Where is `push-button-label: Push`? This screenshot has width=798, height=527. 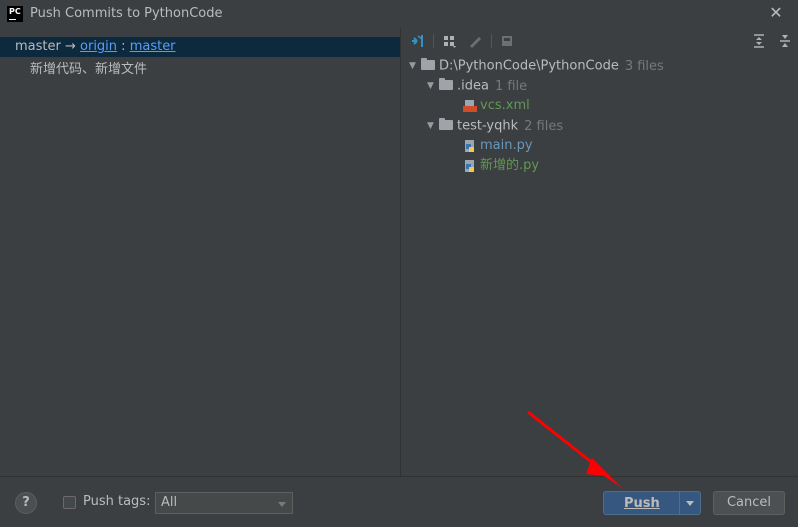
push-button-label: Push is located at coordinates (642, 503).